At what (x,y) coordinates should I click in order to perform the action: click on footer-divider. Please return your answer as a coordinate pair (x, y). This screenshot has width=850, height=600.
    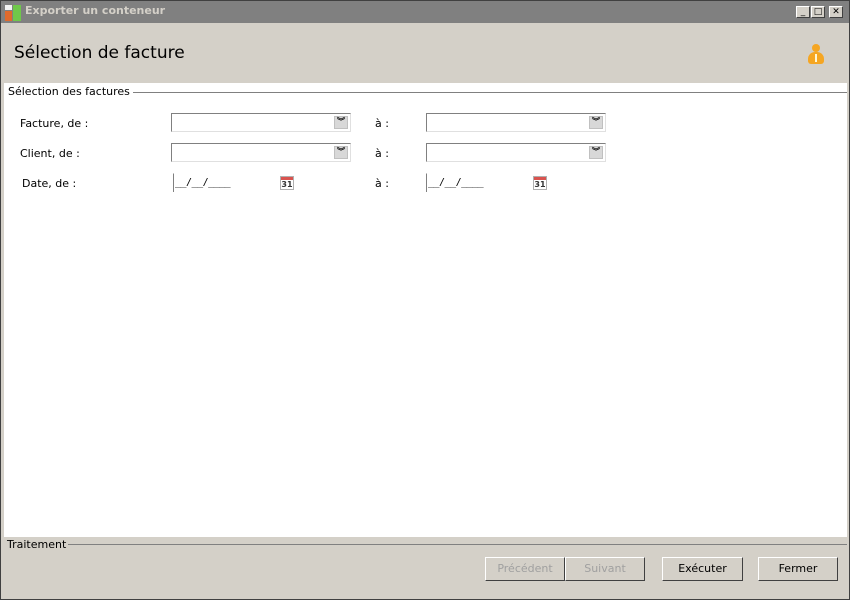
    Looking at the image, I should click on (454, 544).